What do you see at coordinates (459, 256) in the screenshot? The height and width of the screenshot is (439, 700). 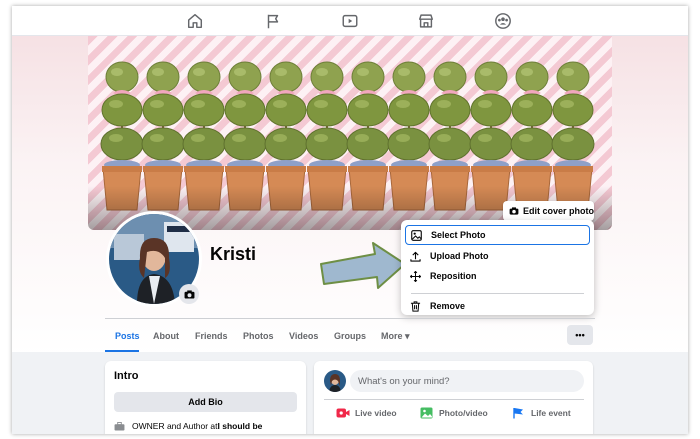 I see `menu-item-label: Upload Photo` at bounding box center [459, 256].